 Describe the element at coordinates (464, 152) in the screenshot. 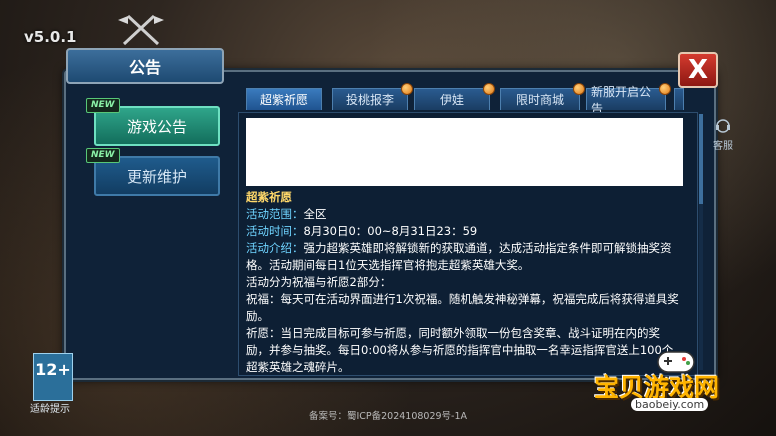

I see `banner-image` at that location.